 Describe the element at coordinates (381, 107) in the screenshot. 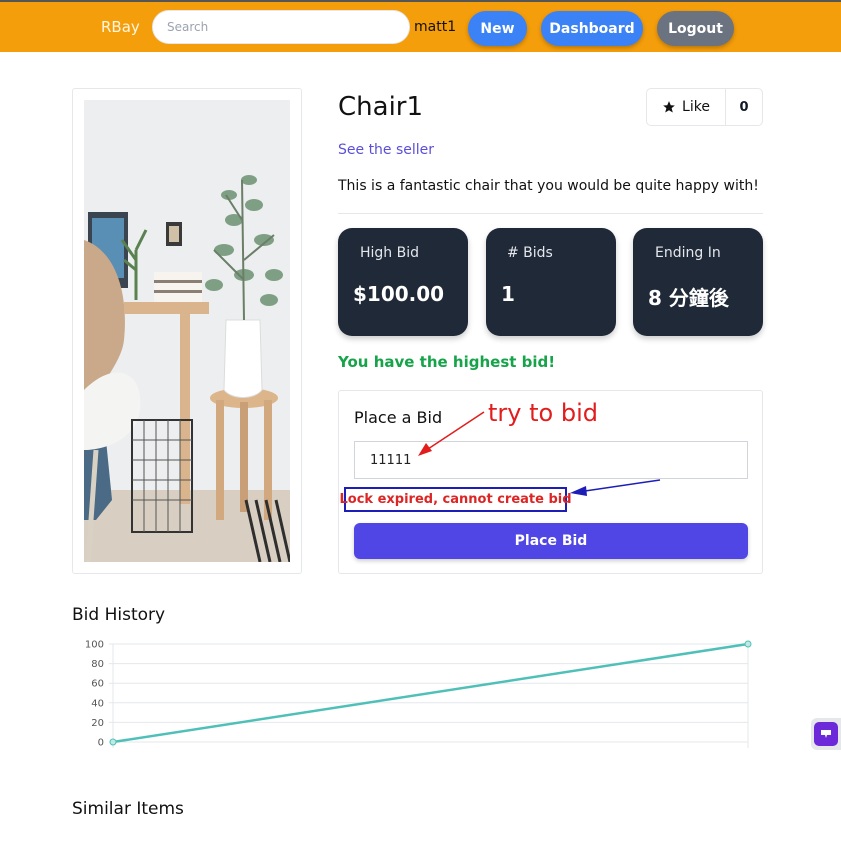

I see `item-title: Chair1` at that location.